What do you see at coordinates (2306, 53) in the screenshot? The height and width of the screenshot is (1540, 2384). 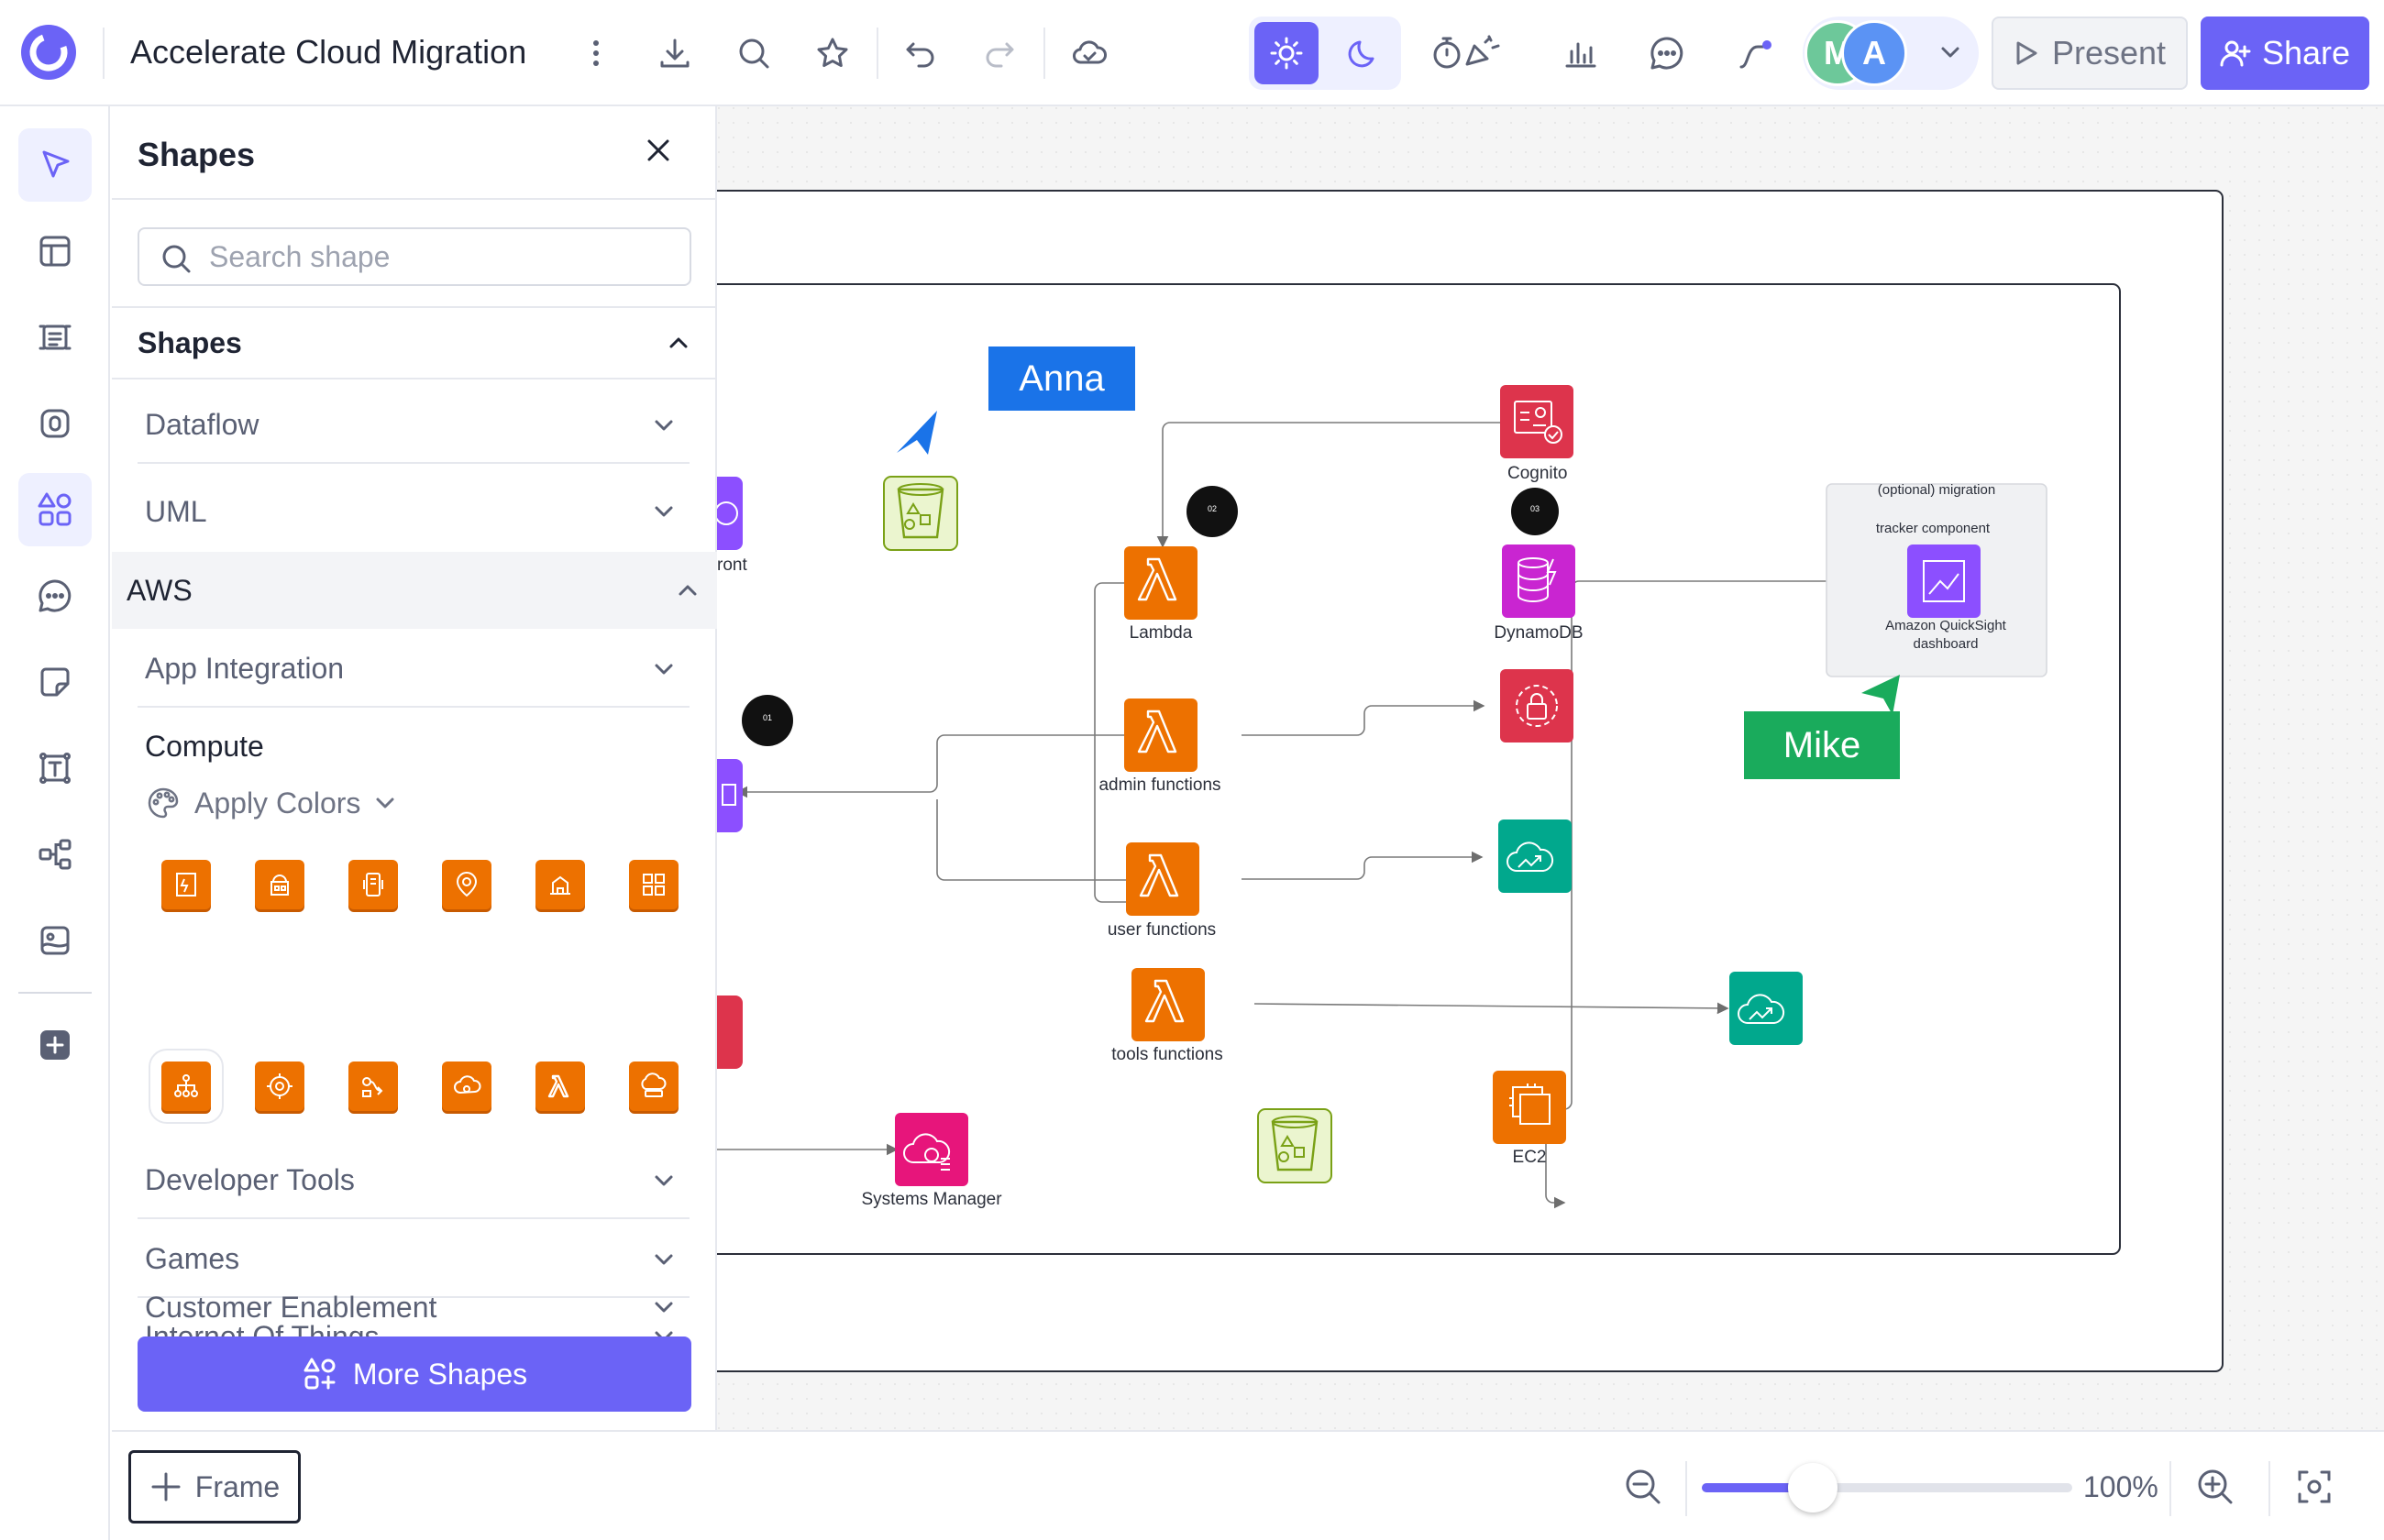 I see `share-label: Share` at bounding box center [2306, 53].